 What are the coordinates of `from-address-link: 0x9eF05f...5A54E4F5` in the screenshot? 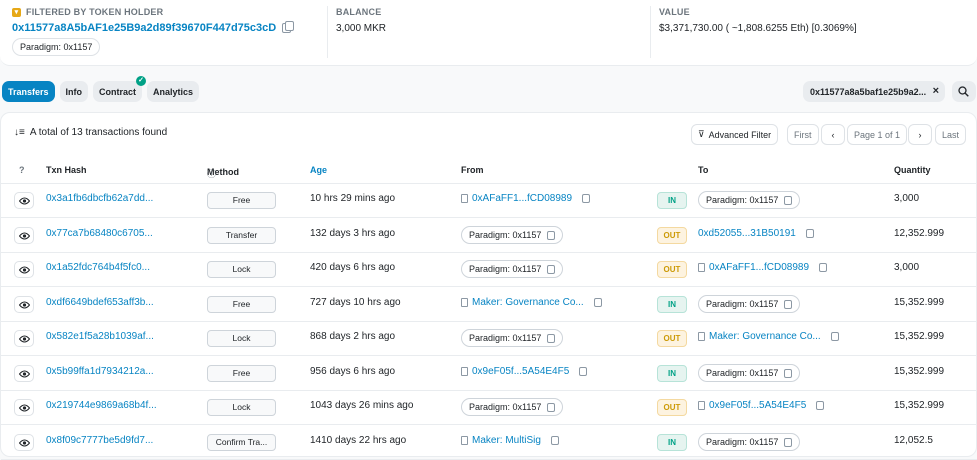 It's located at (520, 371).